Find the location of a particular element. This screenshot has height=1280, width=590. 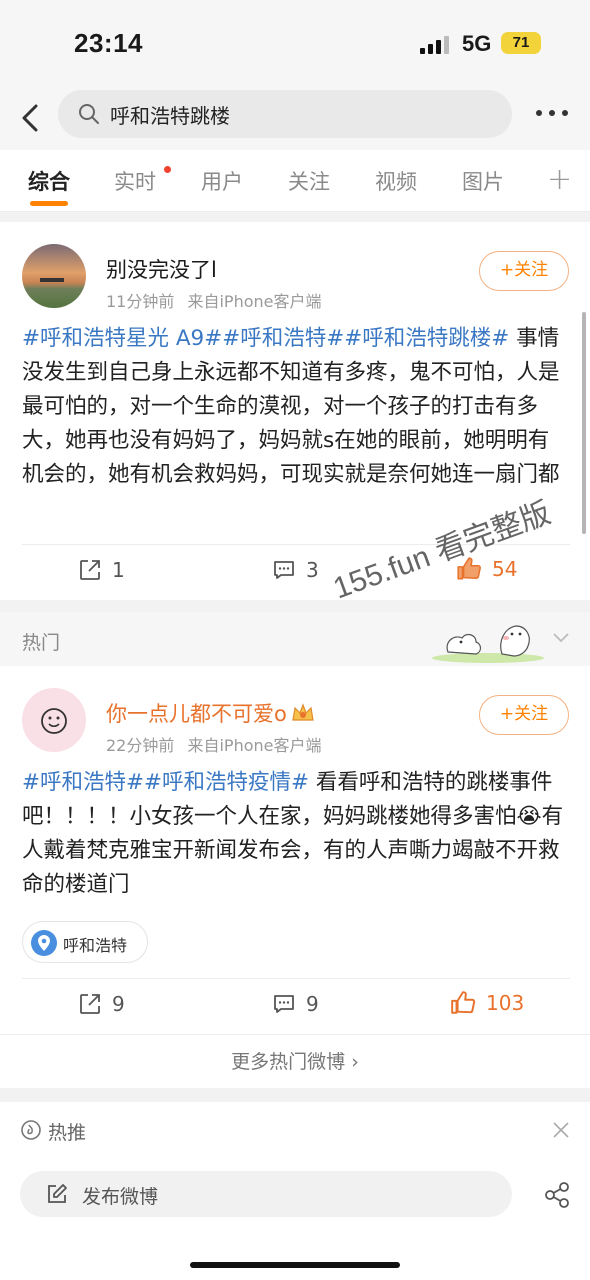

search-icon is located at coordinates (89, 114).